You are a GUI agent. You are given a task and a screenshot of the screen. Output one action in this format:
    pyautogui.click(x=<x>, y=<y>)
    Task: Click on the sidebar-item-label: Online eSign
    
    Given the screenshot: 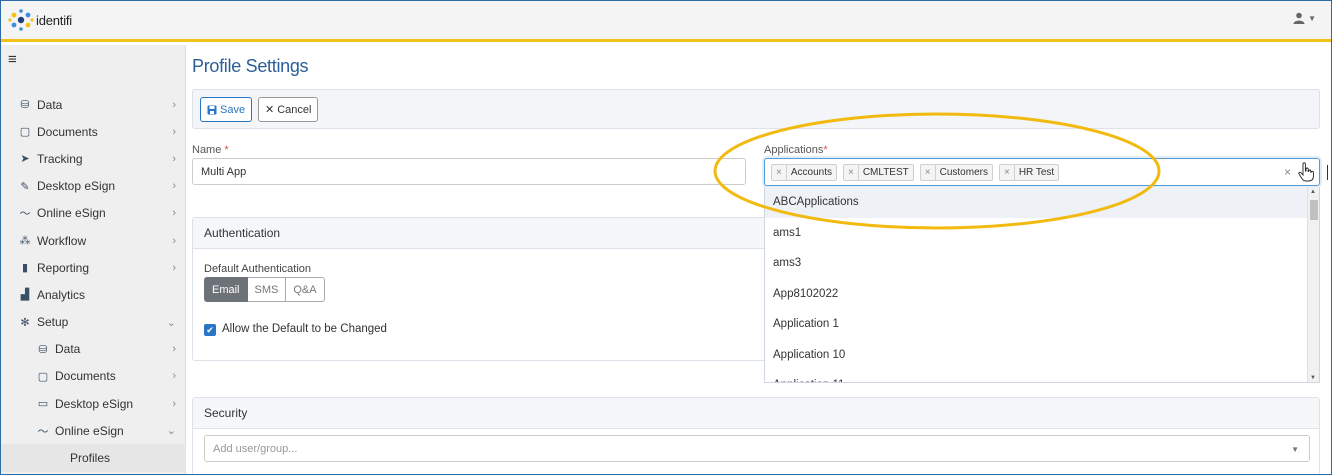 What is the action you would take?
    pyautogui.click(x=71, y=213)
    